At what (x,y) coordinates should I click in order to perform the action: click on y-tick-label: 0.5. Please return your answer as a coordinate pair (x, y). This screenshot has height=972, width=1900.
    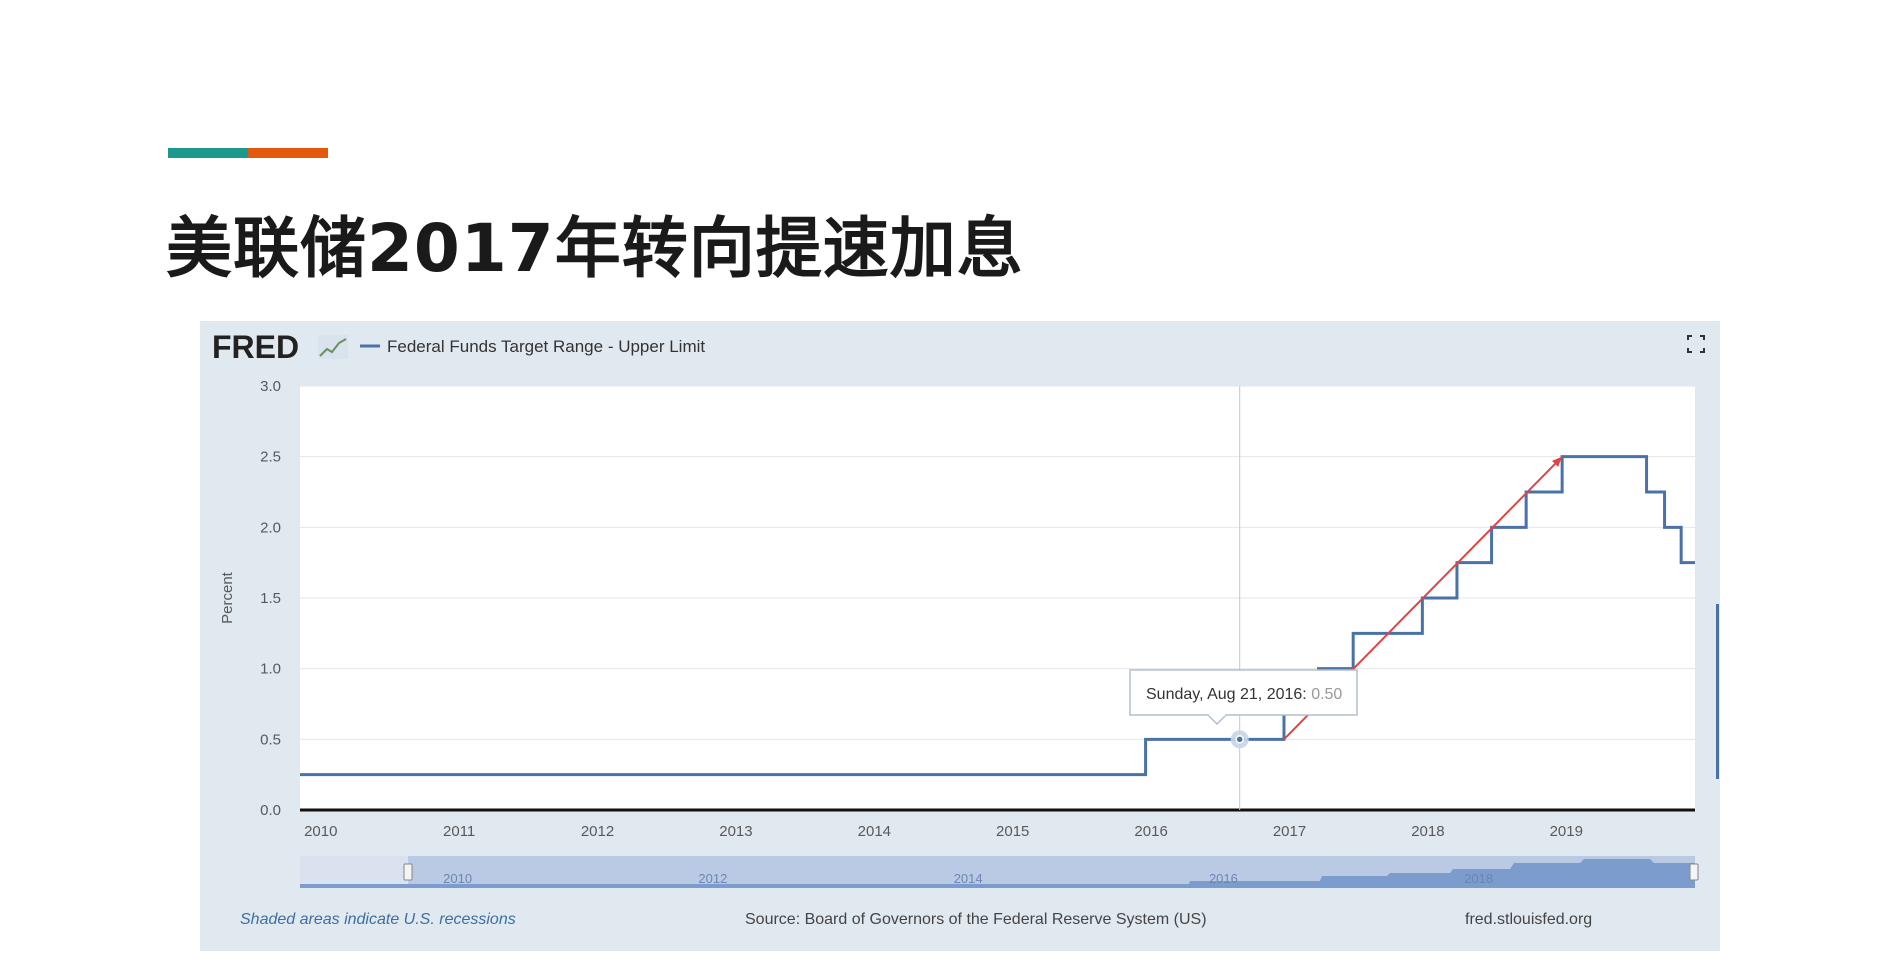
    Looking at the image, I should click on (270, 739).